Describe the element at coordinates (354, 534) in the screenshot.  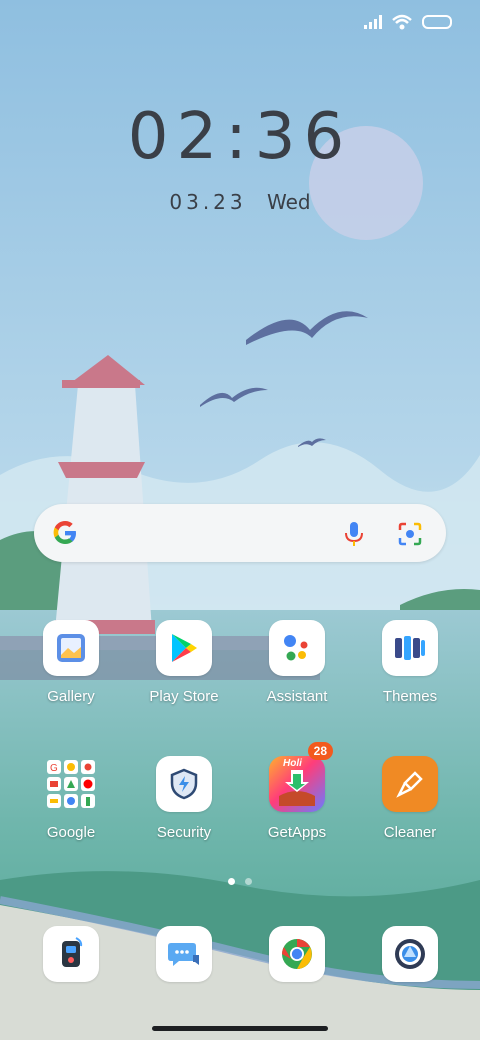
I see `mic-icon` at that location.